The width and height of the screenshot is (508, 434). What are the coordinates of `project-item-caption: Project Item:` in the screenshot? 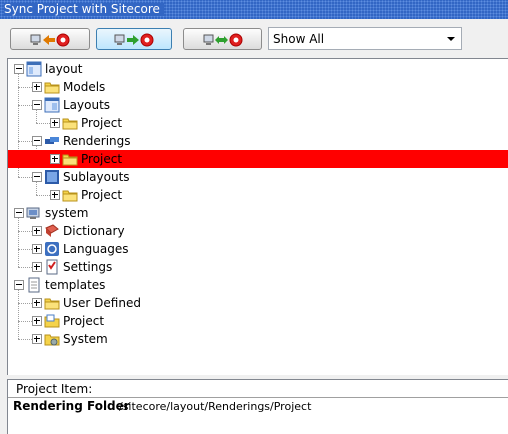 It's located at (54, 389).